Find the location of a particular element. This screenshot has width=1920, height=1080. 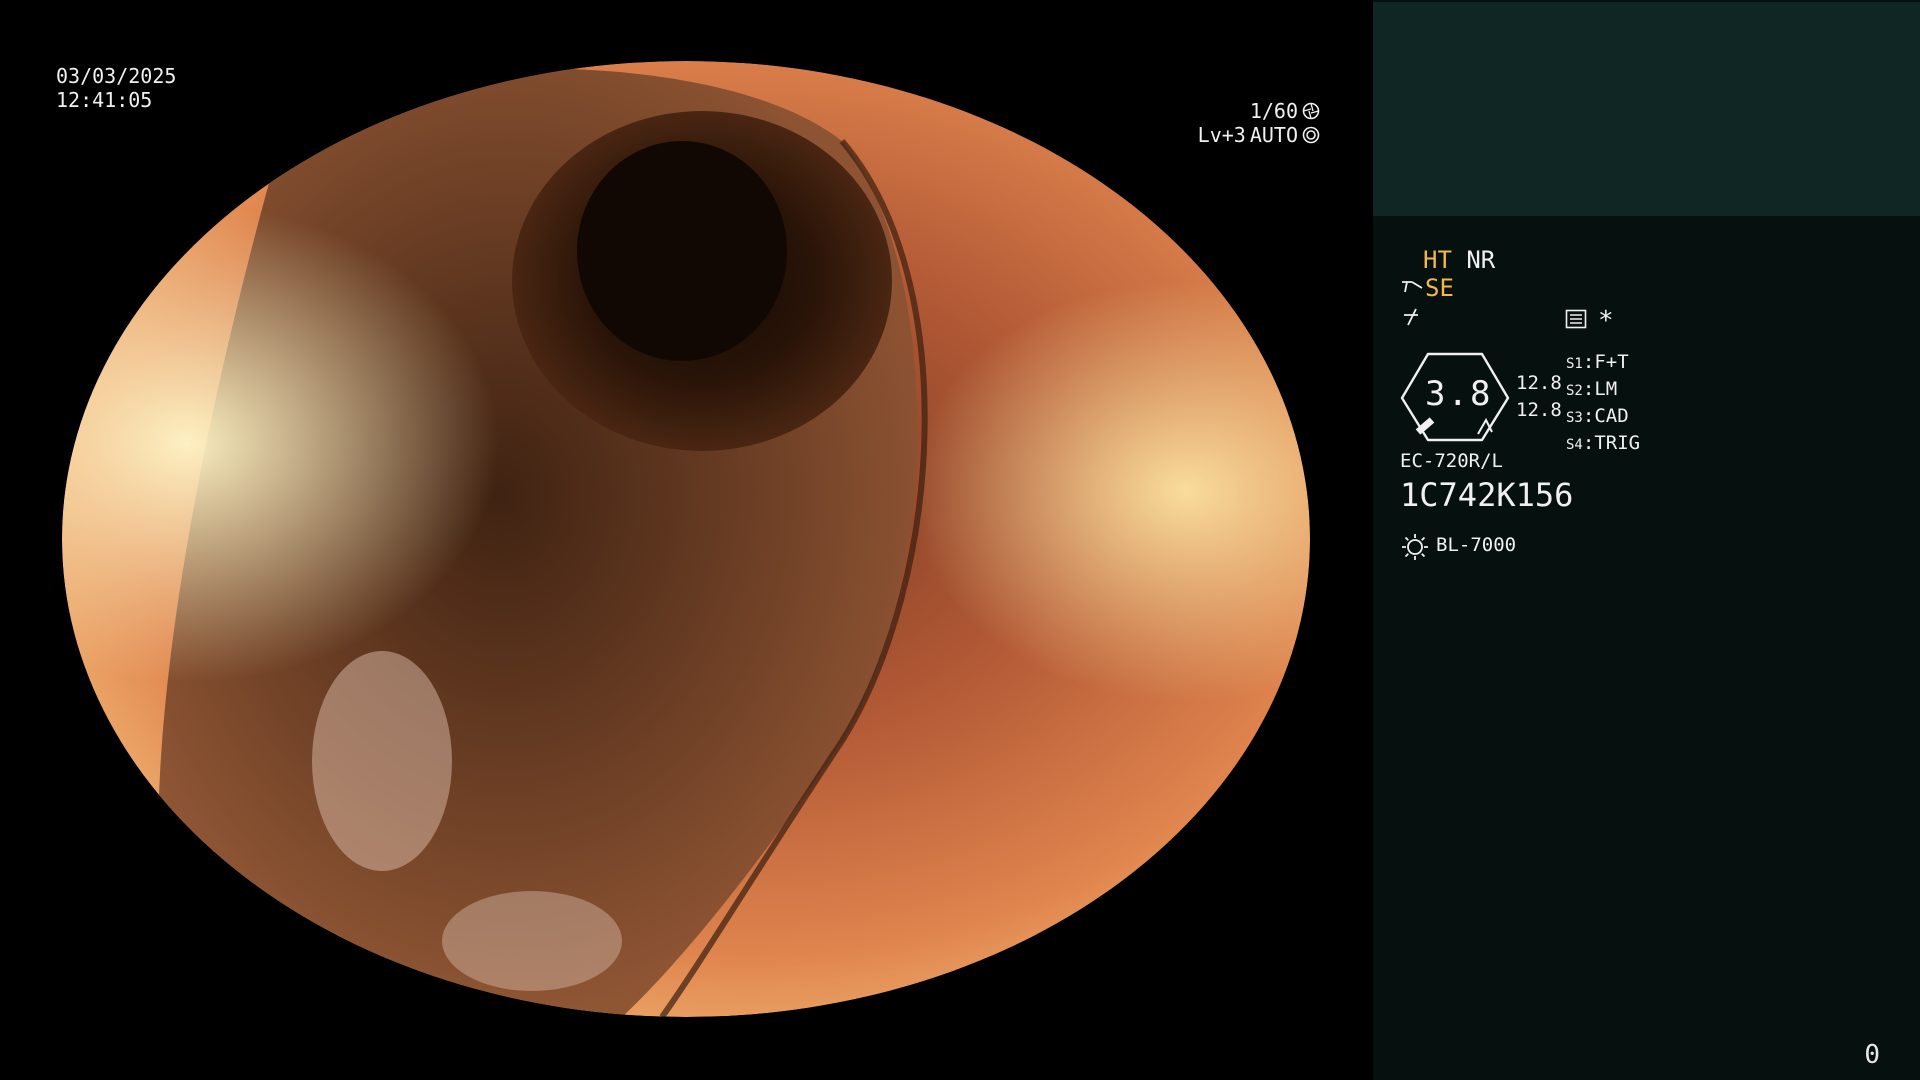

star-indicator: * is located at coordinates (1606, 321).